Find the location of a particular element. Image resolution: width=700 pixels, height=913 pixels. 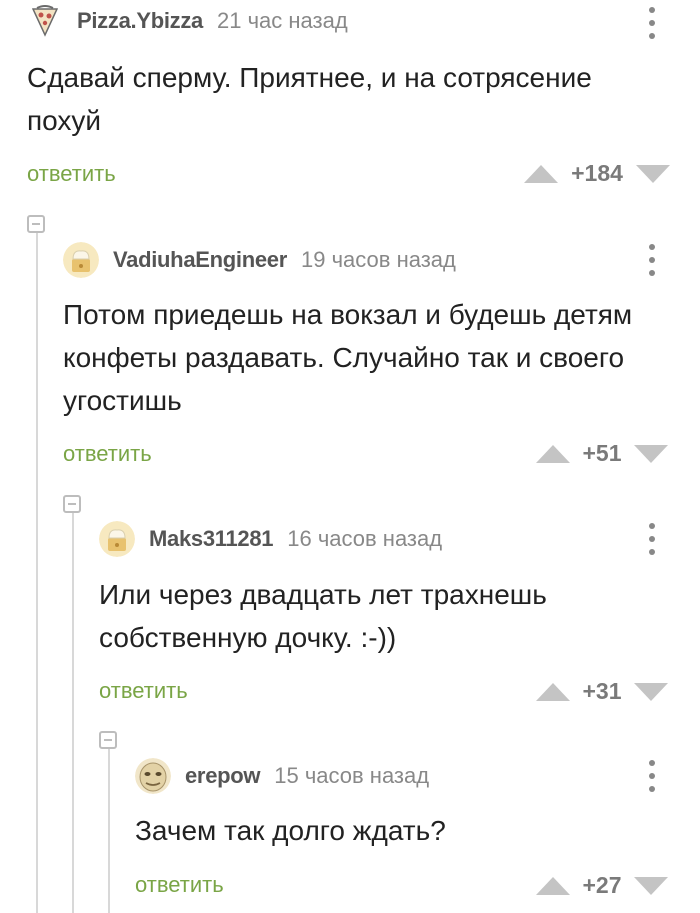

face-avatar is located at coordinates (153, 776).